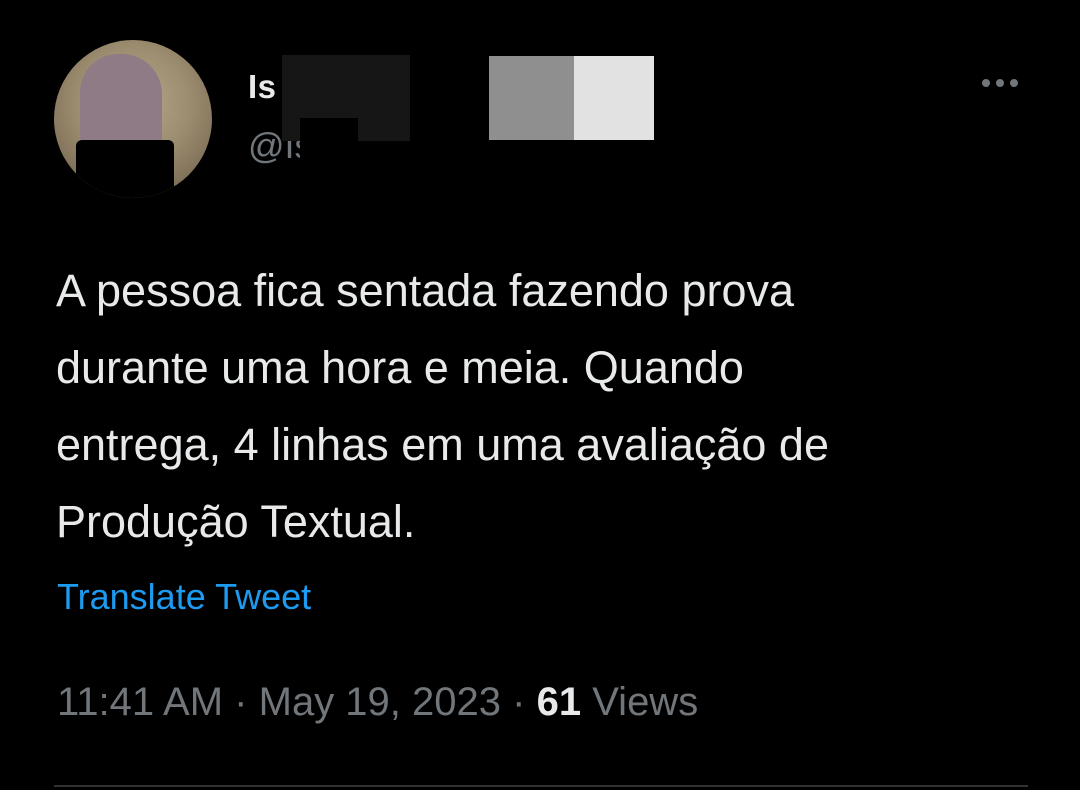  I want to click on tweet-date: May 19, 2023, so click(380, 702).